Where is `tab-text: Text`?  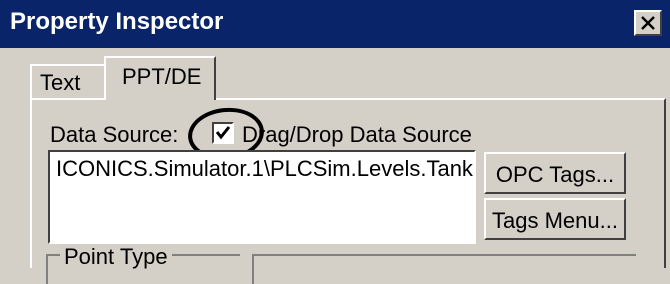
tab-text: Text is located at coordinates (68, 81).